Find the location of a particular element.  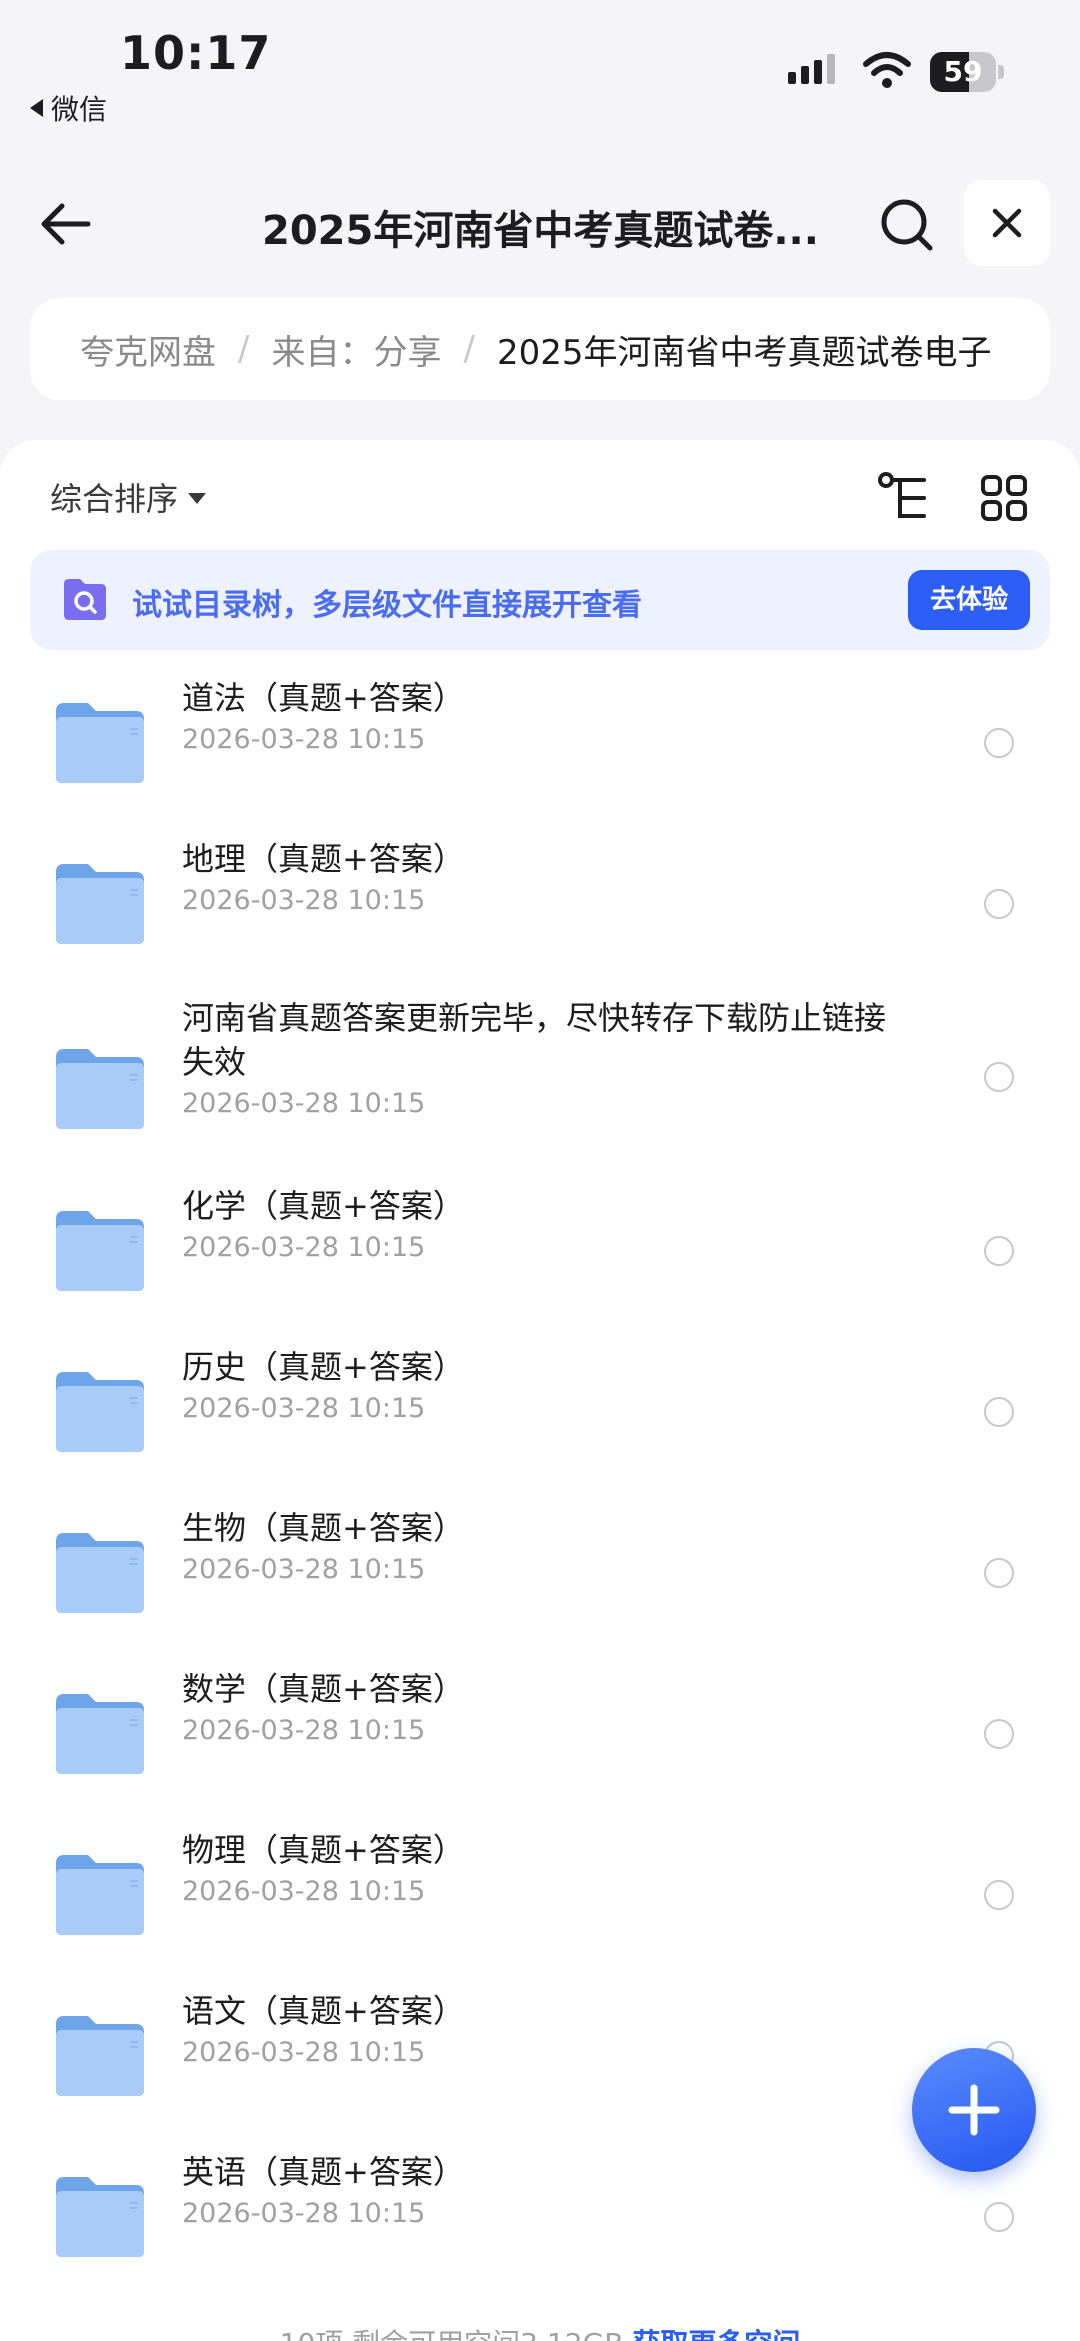

file-name: 数学（真题+答案） is located at coordinates (323, 1689).